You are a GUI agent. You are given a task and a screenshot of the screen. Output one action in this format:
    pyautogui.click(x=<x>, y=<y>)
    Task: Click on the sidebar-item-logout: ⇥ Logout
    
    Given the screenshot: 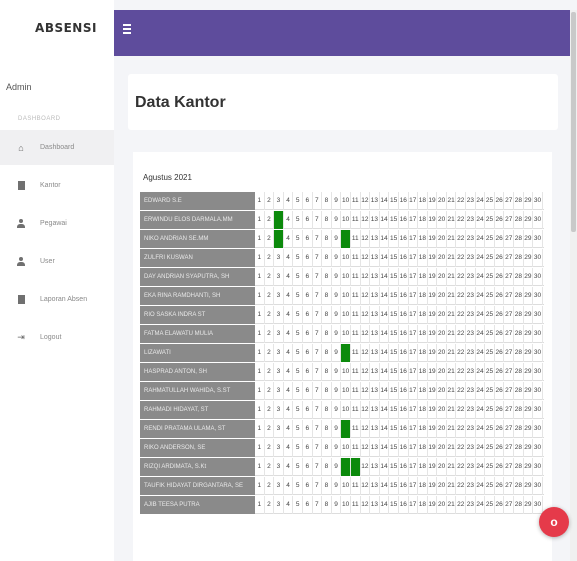 What is the action you would take?
    pyautogui.click(x=57, y=337)
    